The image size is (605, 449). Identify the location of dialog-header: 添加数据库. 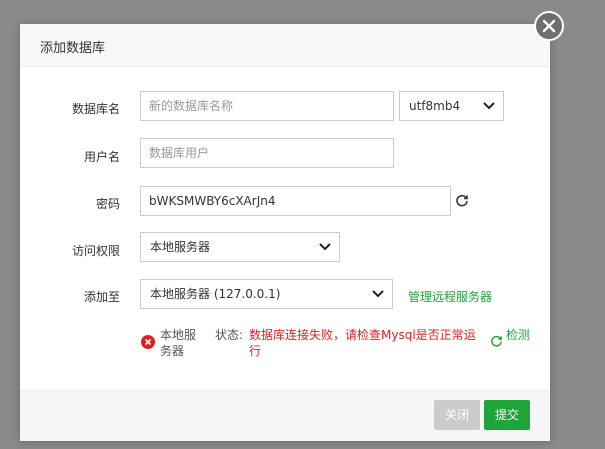
(285, 45).